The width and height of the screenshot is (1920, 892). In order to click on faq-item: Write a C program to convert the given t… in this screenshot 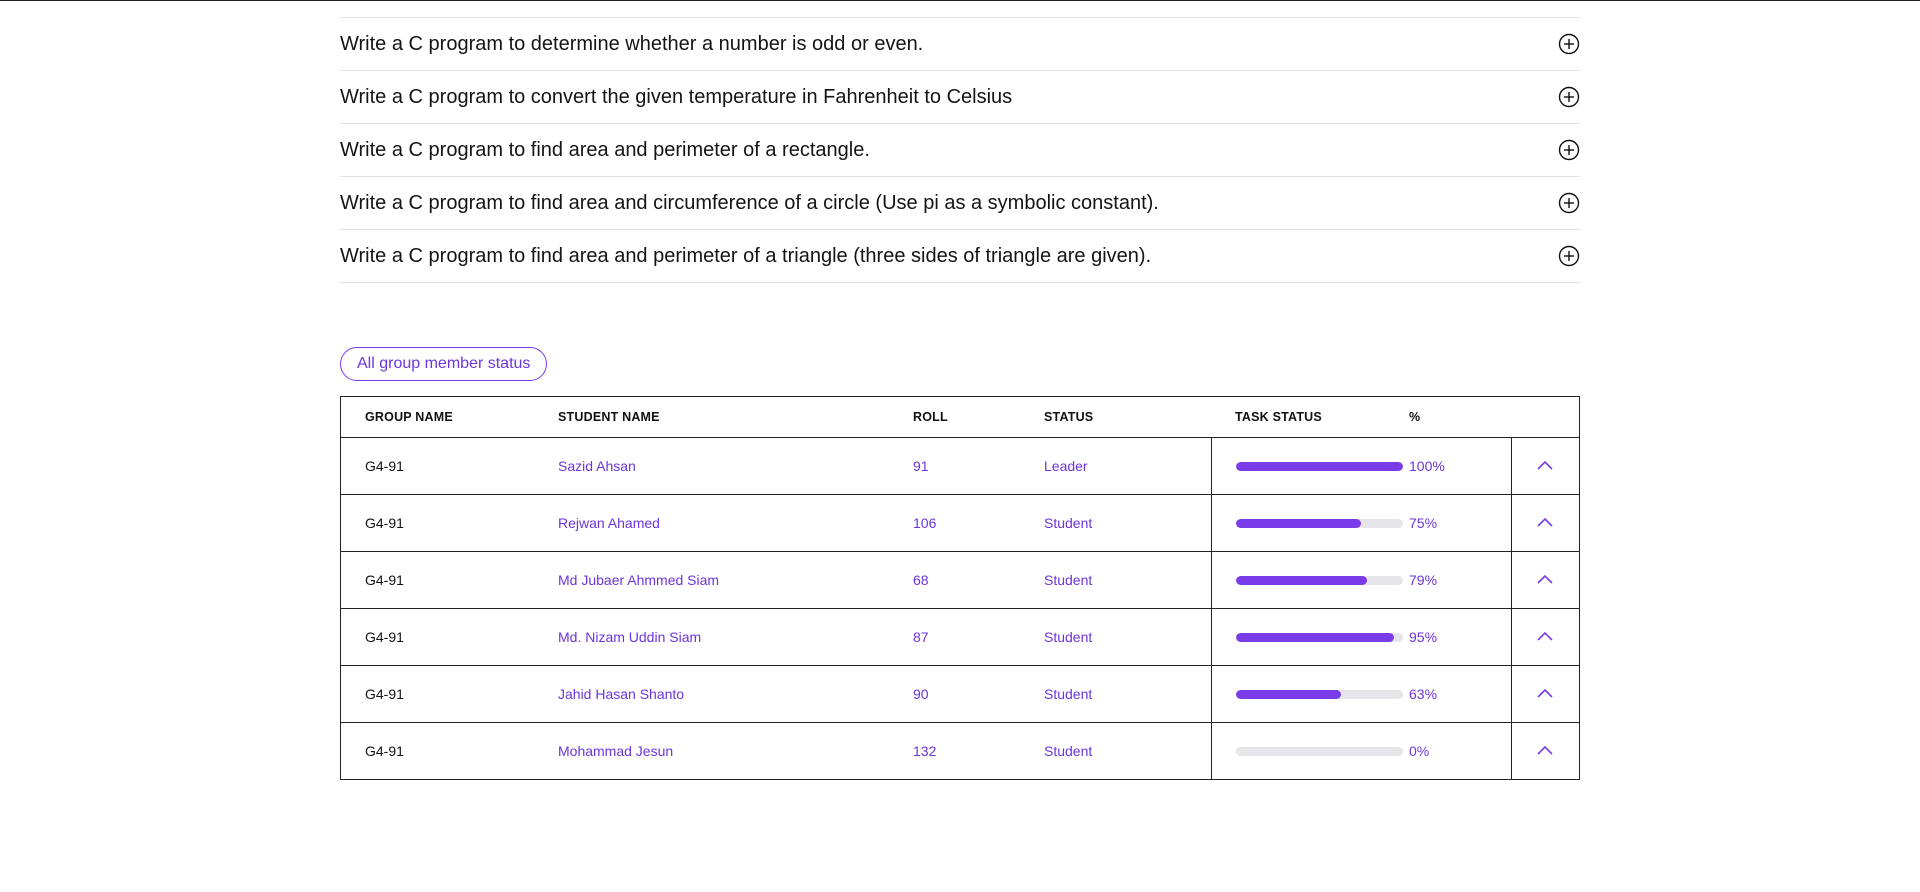, I will do `click(960, 97)`.